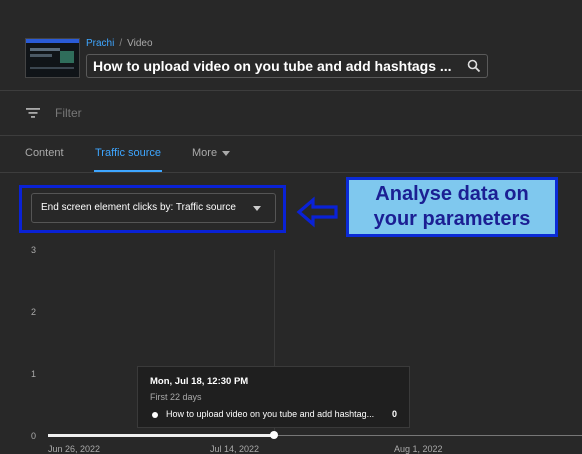  What do you see at coordinates (394, 414) in the screenshot?
I see `tooltip-value: 0` at bounding box center [394, 414].